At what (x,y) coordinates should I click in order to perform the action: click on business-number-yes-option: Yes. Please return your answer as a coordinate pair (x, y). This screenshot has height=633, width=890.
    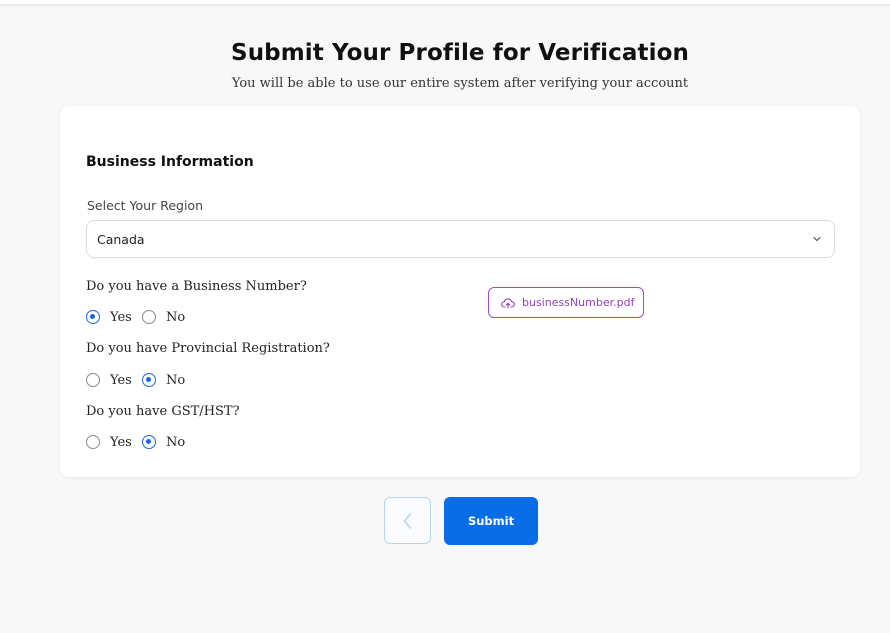
    Looking at the image, I should click on (109, 317).